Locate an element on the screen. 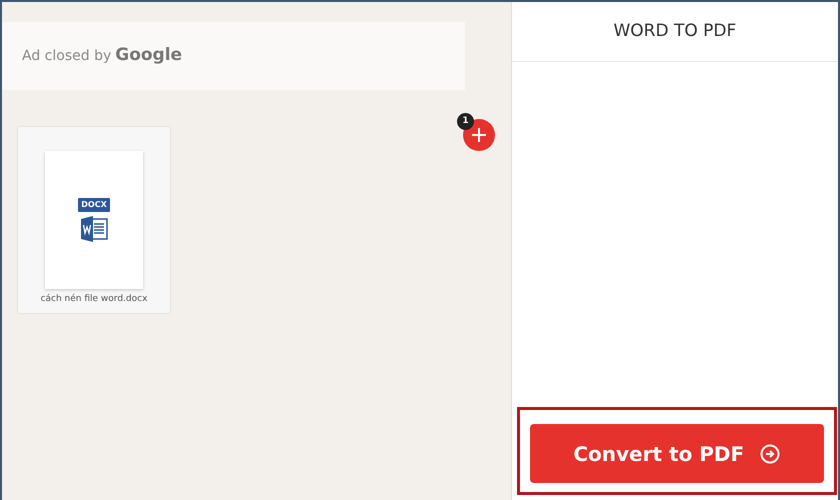 The image size is (840, 500). word-document-icon is located at coordinates (94, 229).